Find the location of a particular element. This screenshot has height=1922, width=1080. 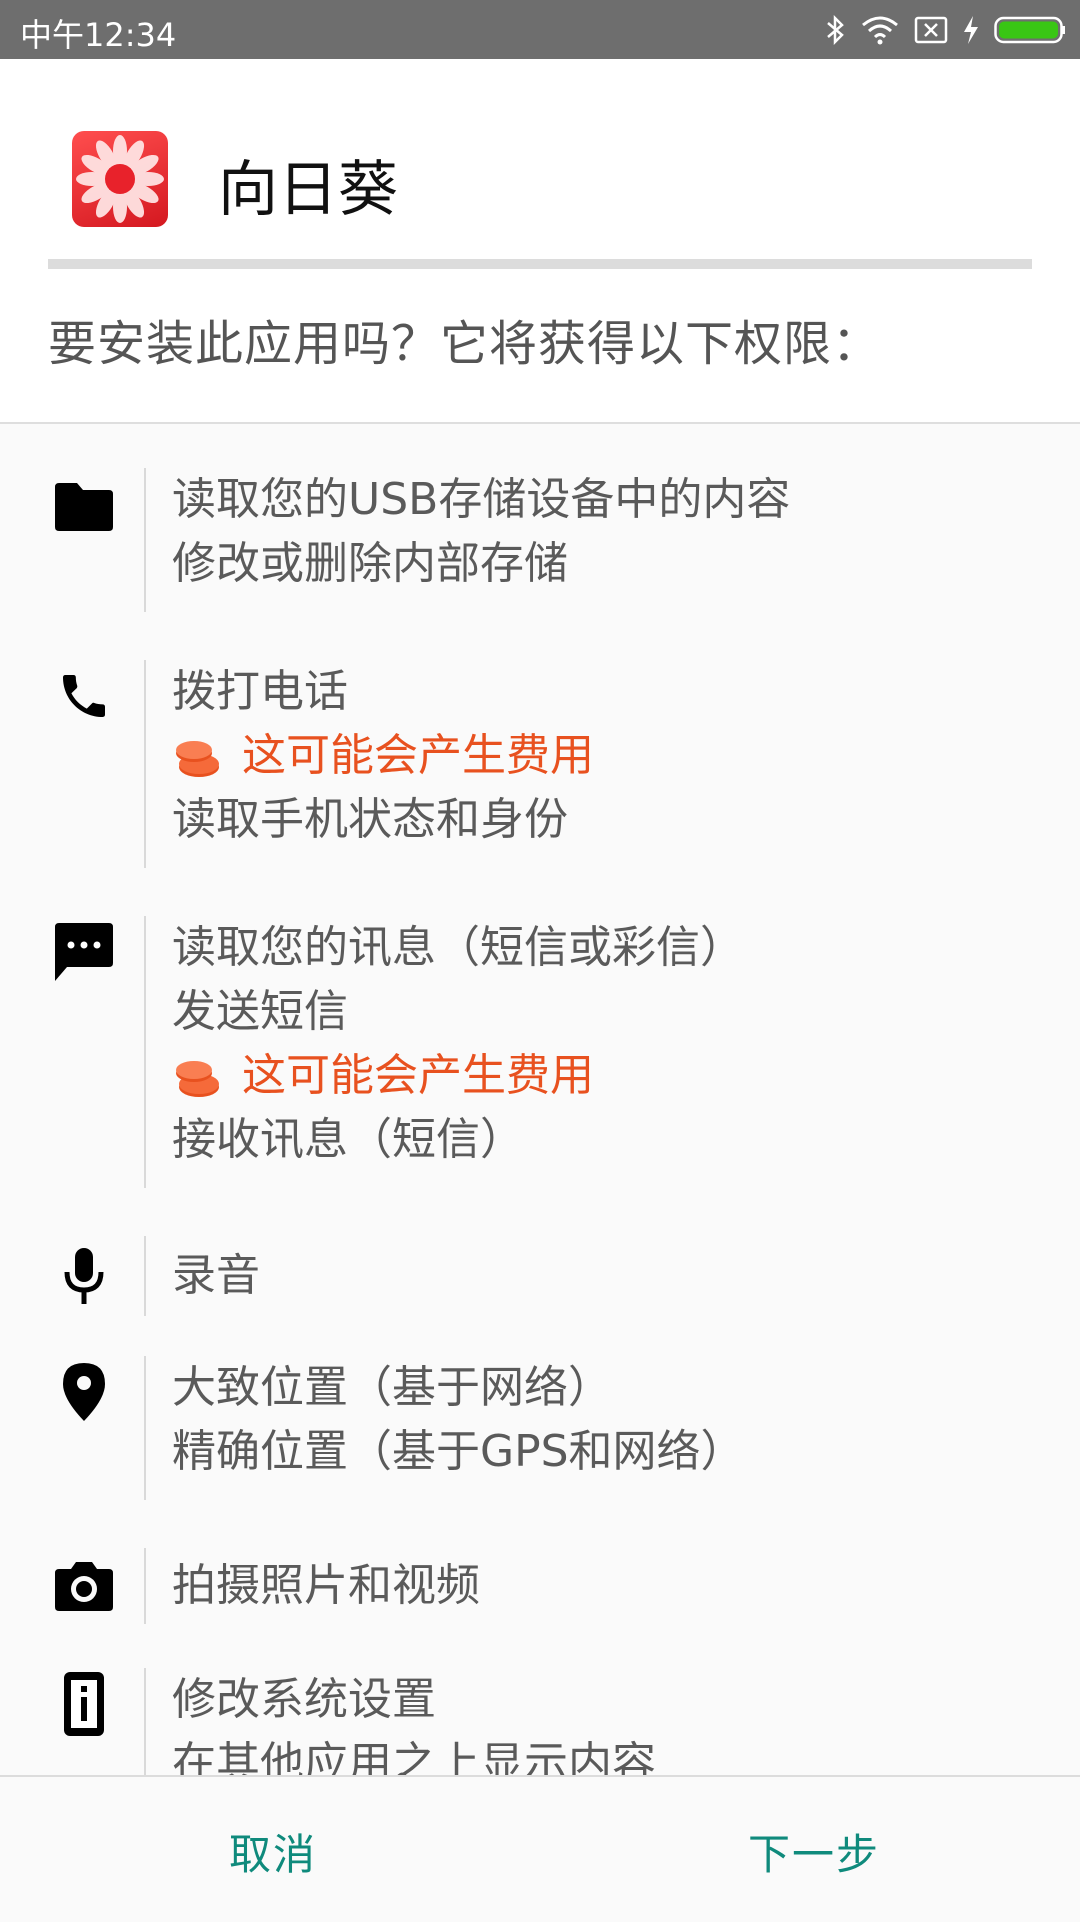

permission-line: 精确位置（基于GPS和网络） is located at coordinates (458, 1451).